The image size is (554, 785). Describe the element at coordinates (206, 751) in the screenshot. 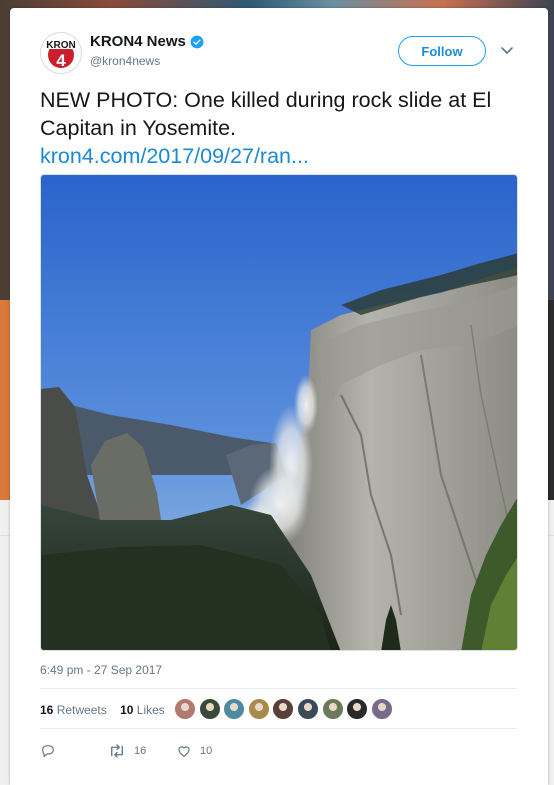

I see `like-action-count: 10` at that location.